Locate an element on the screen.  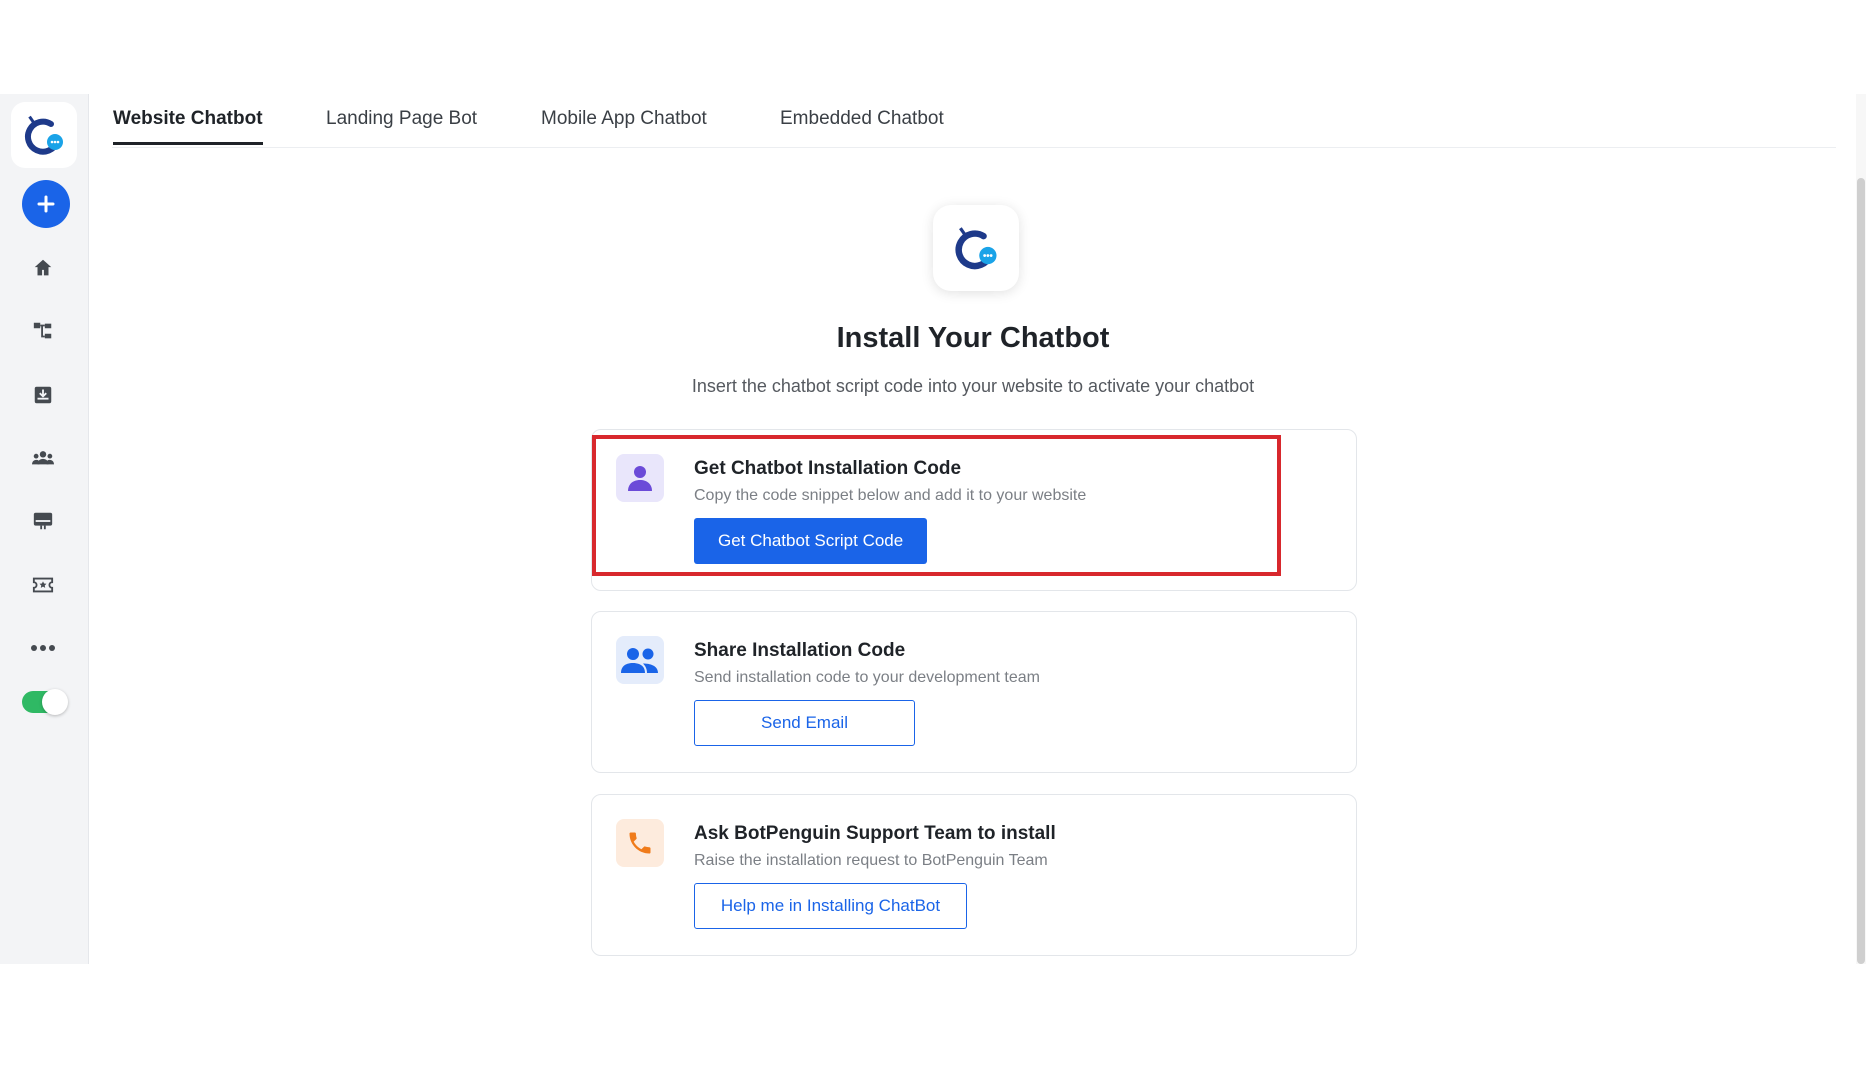
plus-icon is located at coordinates (46, 204).